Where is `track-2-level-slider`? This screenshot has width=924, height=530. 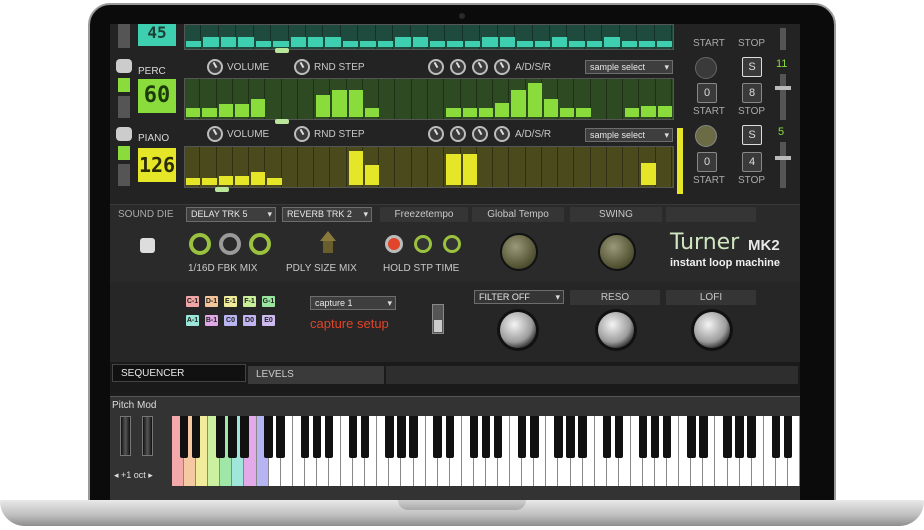 track-2-level-slider is located at coordinates (783, 165).